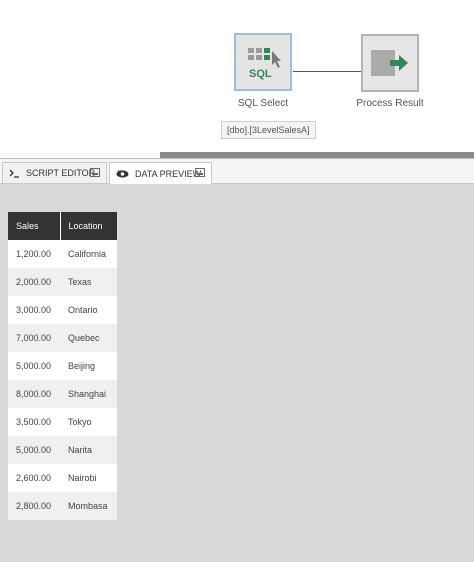 Image resolution: width=474 pixels, height=562 pixels. I want to click on tab-data-preview: DATA PREVIEW, so click(160, 173).